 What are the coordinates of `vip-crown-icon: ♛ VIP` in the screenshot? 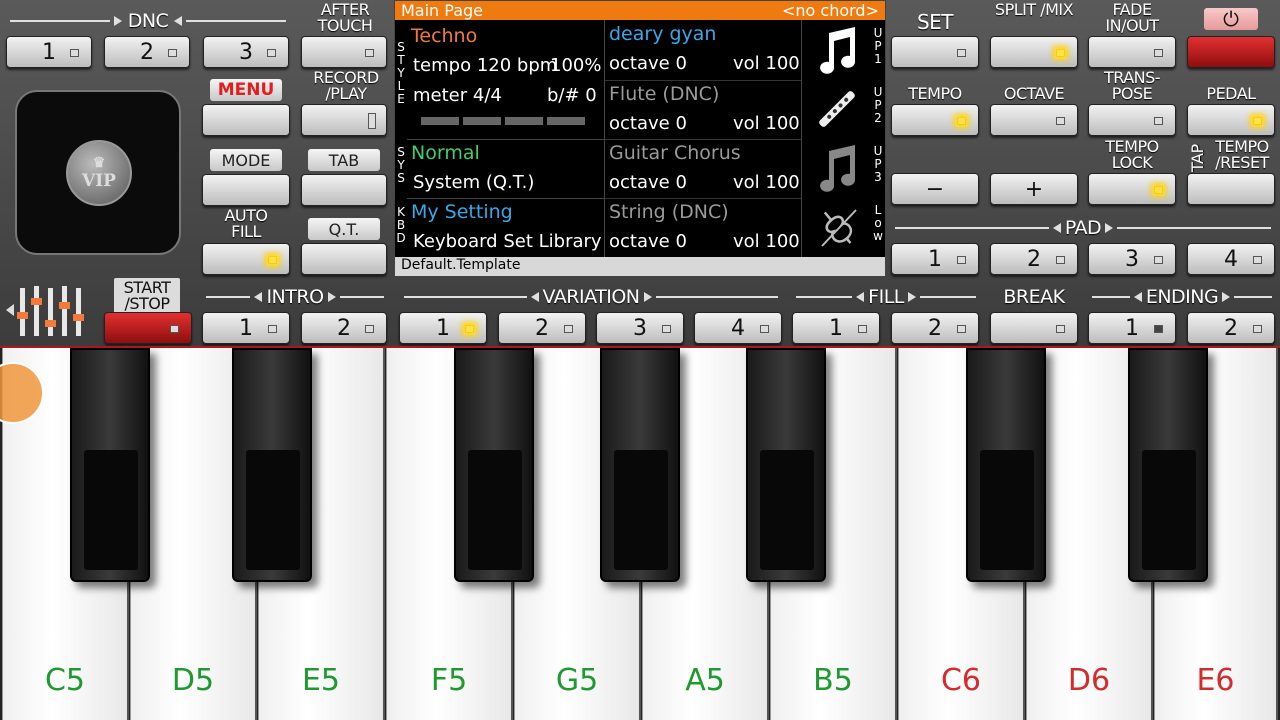 It's located at (99, 173).